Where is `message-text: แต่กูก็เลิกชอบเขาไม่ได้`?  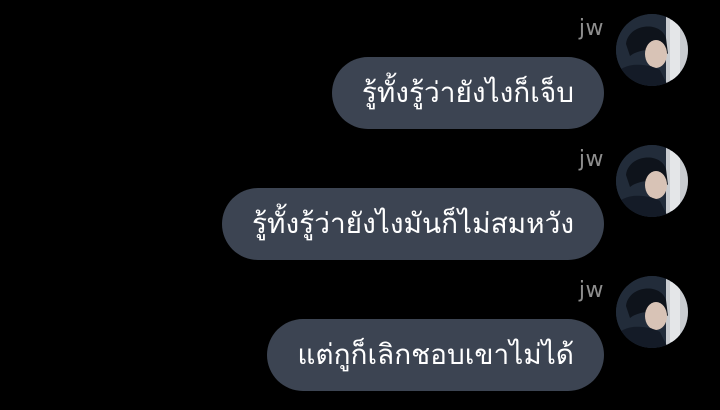
message-text: แต่กูก็เลิกชอบเขาไม่ได้ is located at coordinates (435, 354).